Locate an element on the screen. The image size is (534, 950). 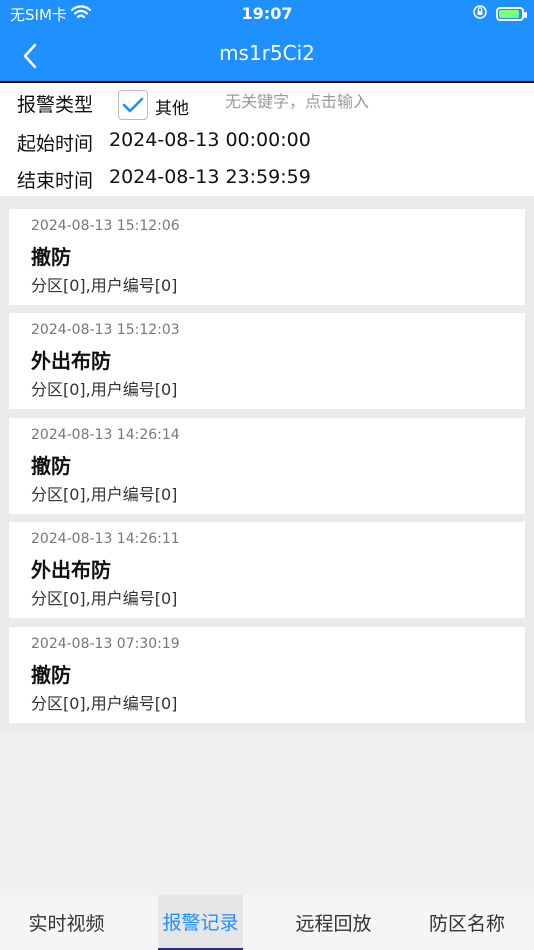
tab-remote-playback: 远程回放 is located at coordinates (333, 922).